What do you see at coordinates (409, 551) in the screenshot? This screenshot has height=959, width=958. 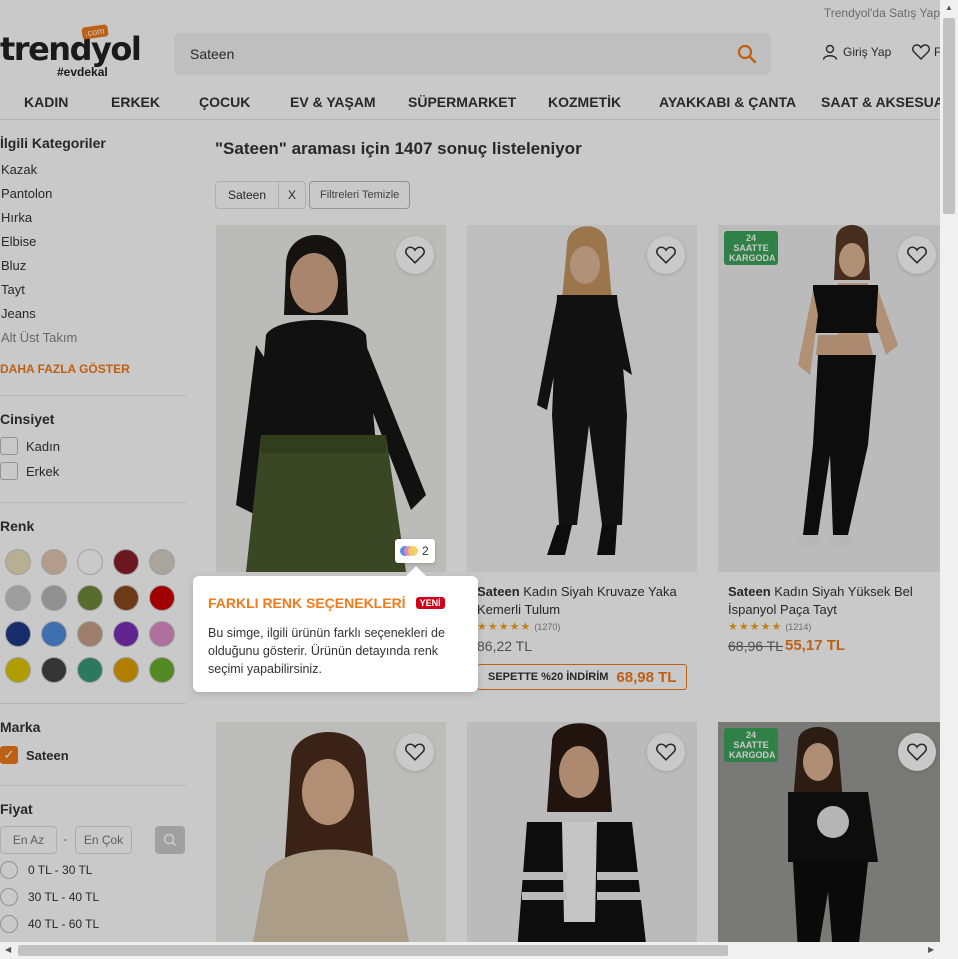 I see `color-options-icon` at bounding box center [409, 551].